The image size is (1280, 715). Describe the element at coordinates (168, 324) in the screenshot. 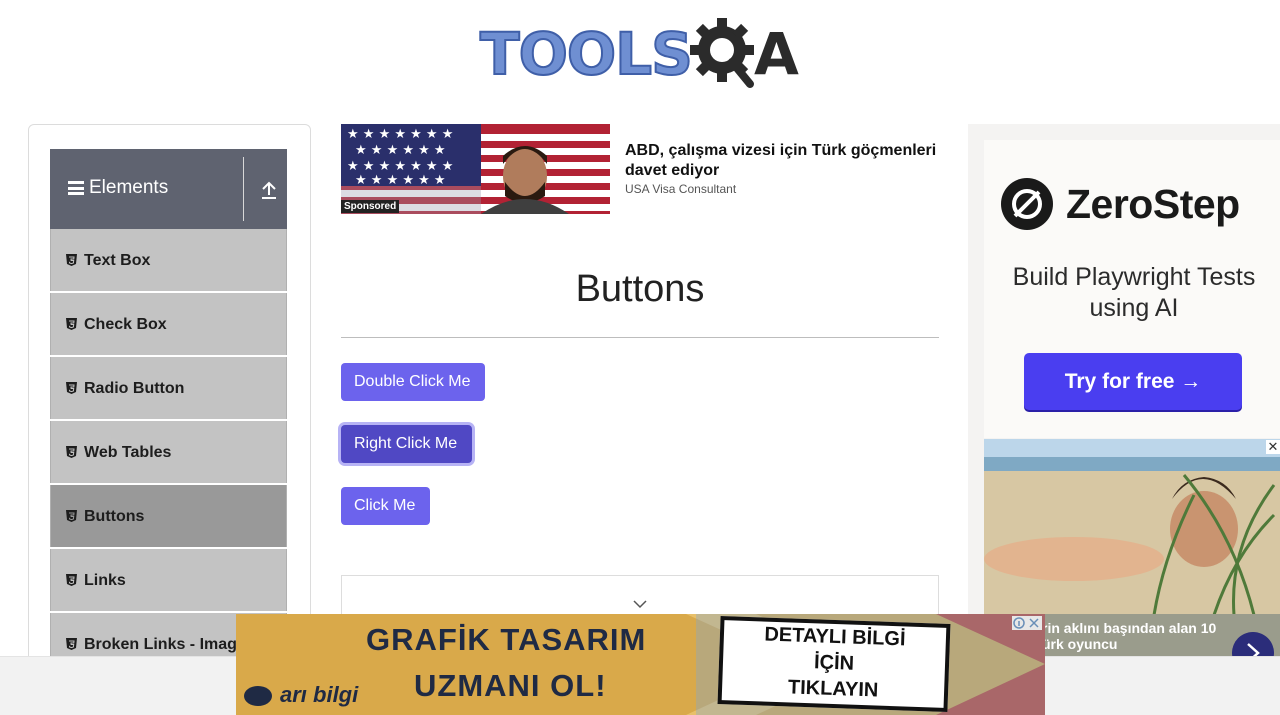

I see `sidebar-item-check-box: Check Box` at that location.